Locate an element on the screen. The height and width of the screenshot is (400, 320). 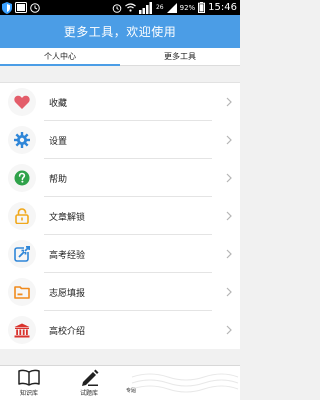
gear-icon is located at coordinates (22, 140).